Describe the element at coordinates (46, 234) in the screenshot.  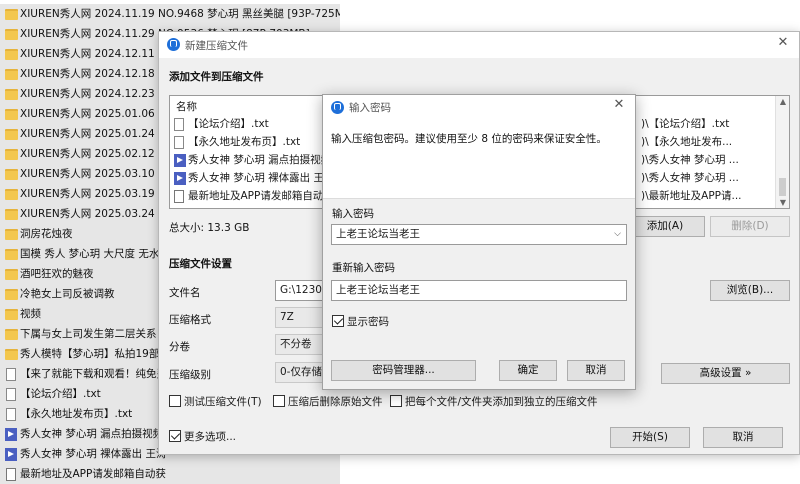
I see `list-item-label: 洞房花烛夜` at that location.